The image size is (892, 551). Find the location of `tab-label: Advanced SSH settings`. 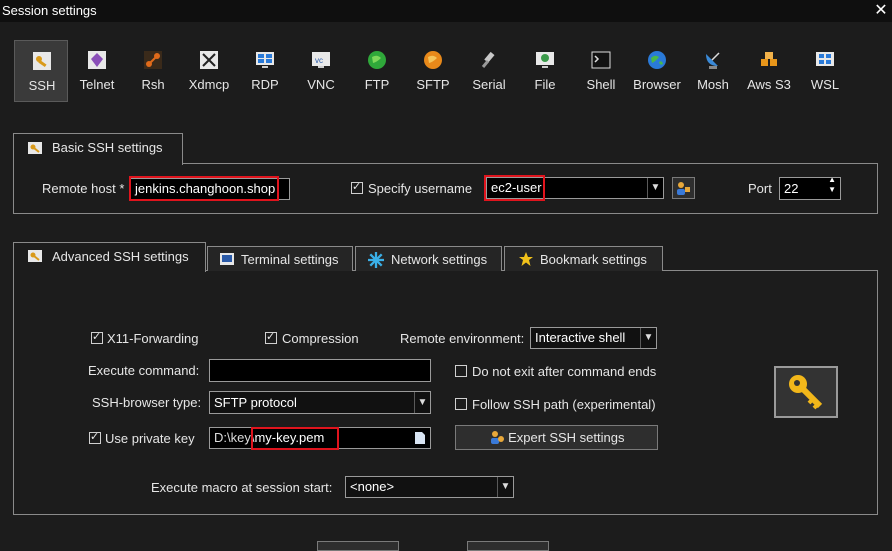

tab-label: Advanced SSH settings is located at coordinates (120, 256).